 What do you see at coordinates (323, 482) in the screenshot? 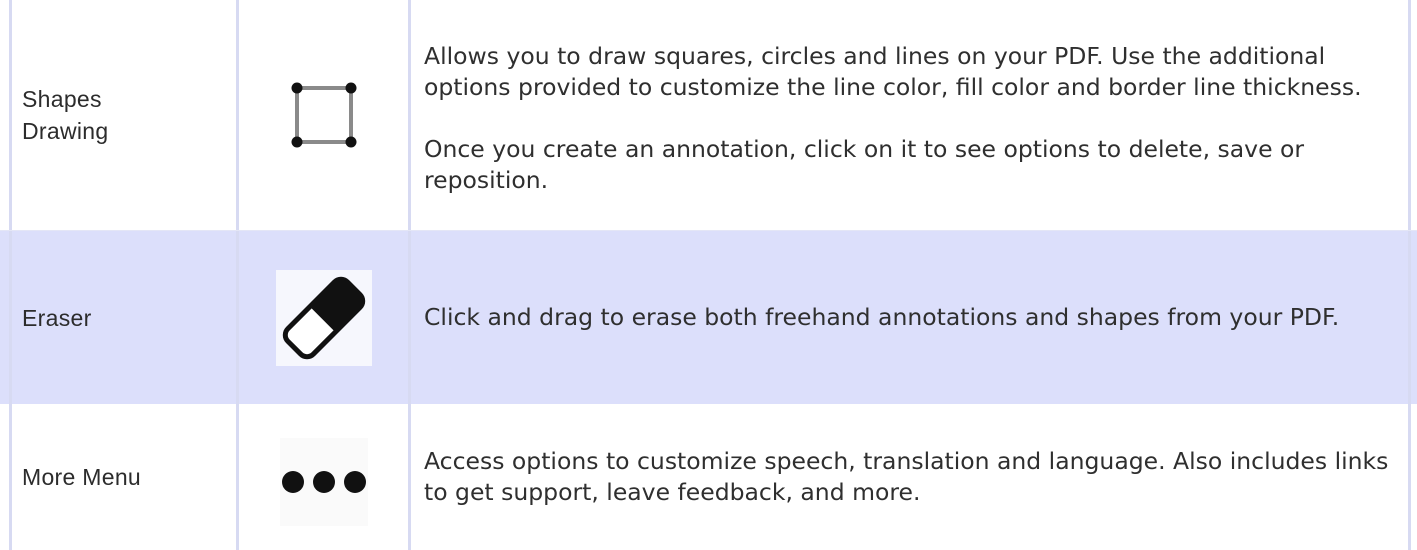
I see `more-dots-icon` at bounding box center [323, 482].